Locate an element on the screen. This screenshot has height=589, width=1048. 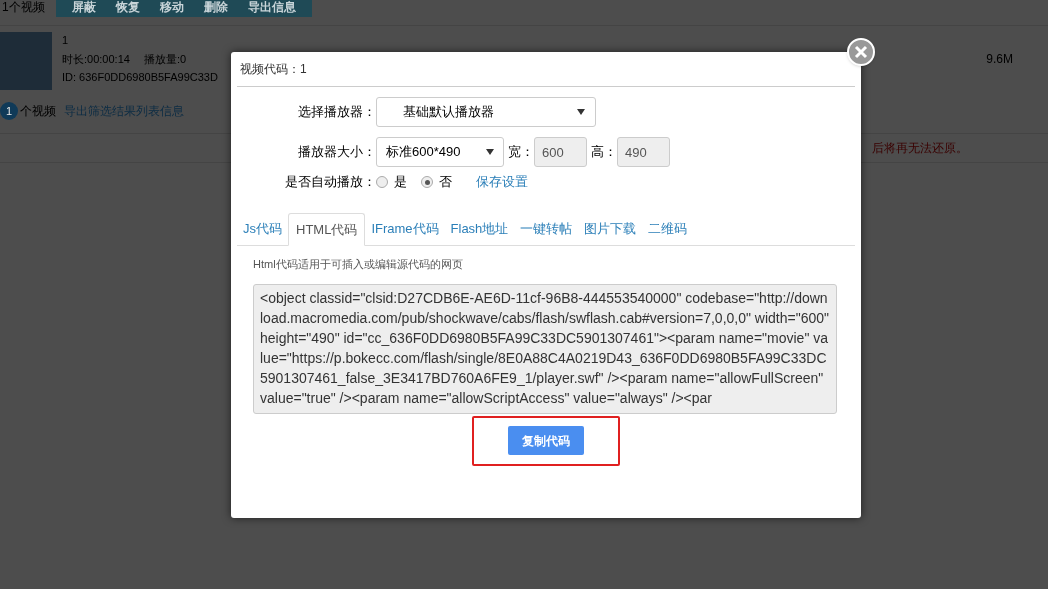
code-tab: HTML代码 is located at coordinates (327, 229).